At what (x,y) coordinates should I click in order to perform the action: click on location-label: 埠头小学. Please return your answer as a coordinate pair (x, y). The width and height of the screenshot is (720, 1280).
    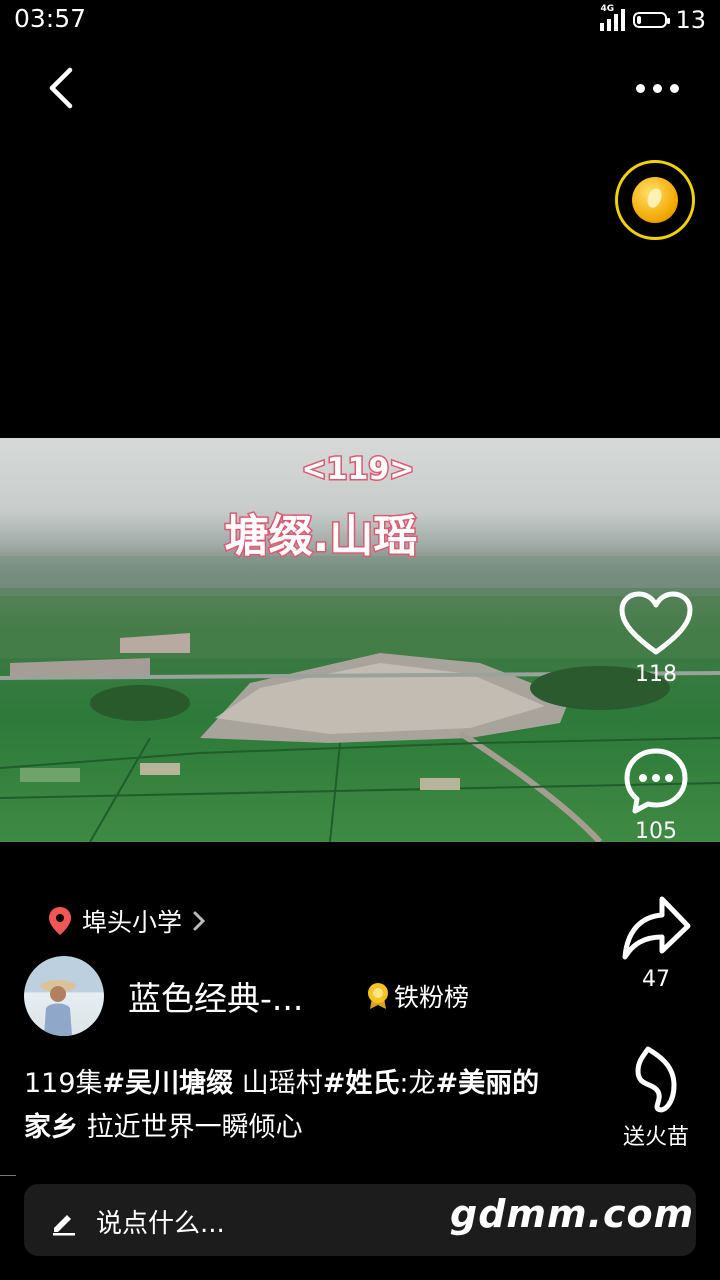
    Looking at the image, I should click on (132, 922).